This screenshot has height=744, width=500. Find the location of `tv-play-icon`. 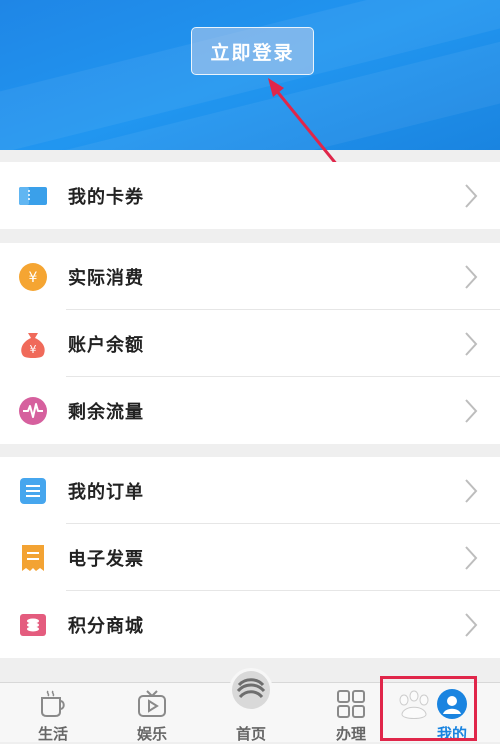

tv-play-icon is located at coordinates (152, 703).